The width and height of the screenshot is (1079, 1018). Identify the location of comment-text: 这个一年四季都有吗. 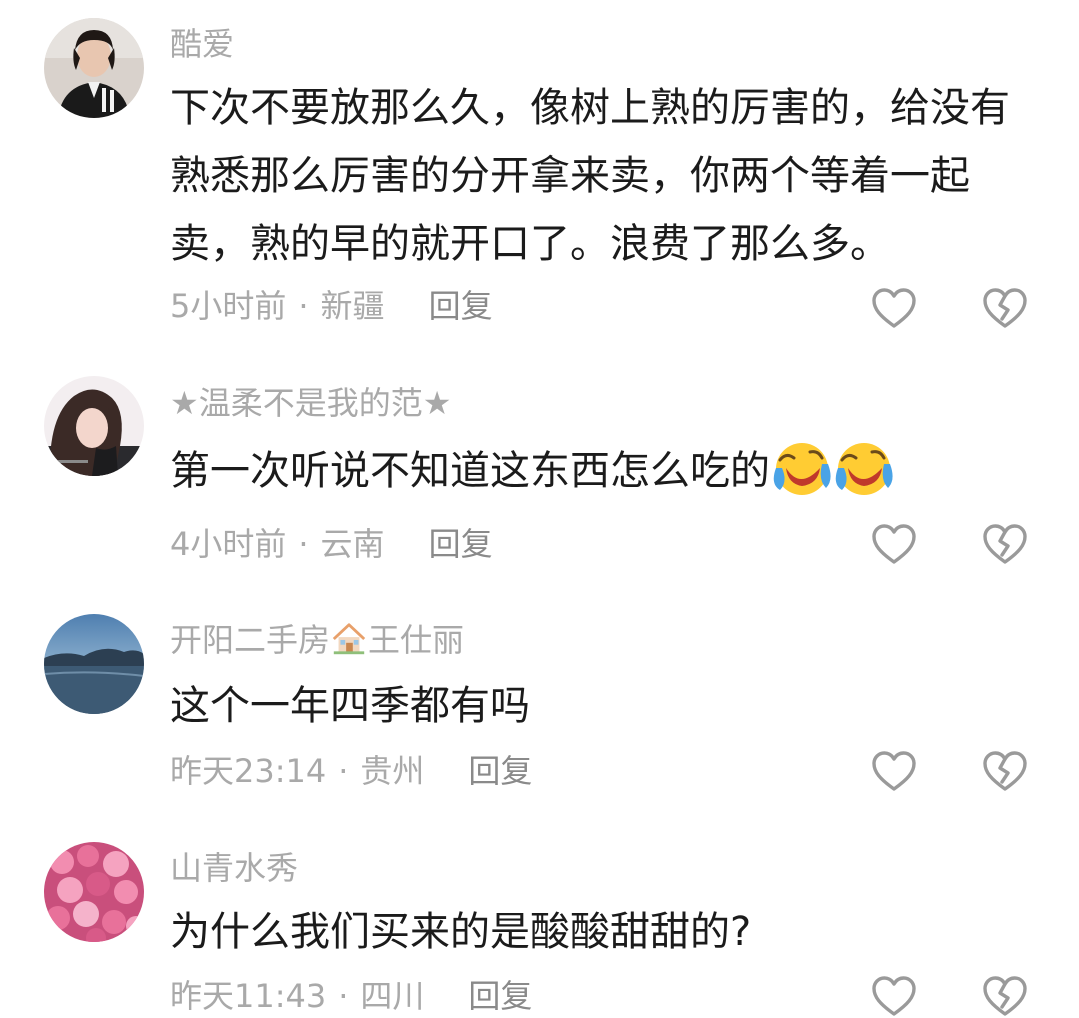
(605, 706).